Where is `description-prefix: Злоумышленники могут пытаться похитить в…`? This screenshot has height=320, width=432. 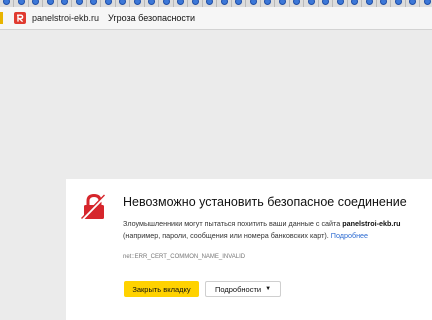
description-prefix: Злоумышленники могут пытаться похитить в… is located at coordinates (233, 223).